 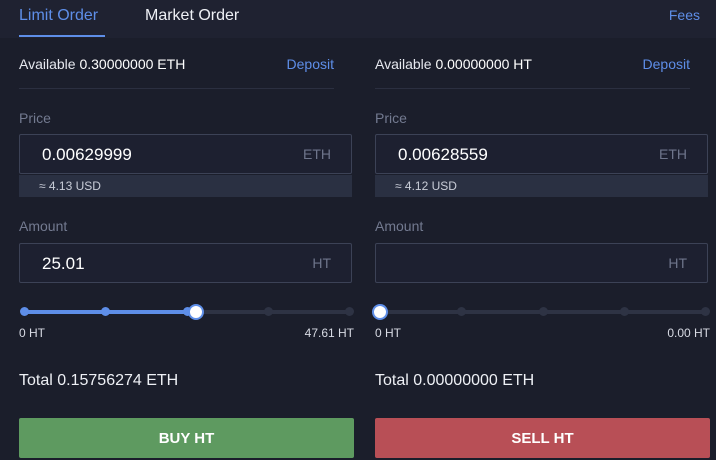 I want to click on sell-available-value: 0.00000000 HT, so click(x=483, y=64).